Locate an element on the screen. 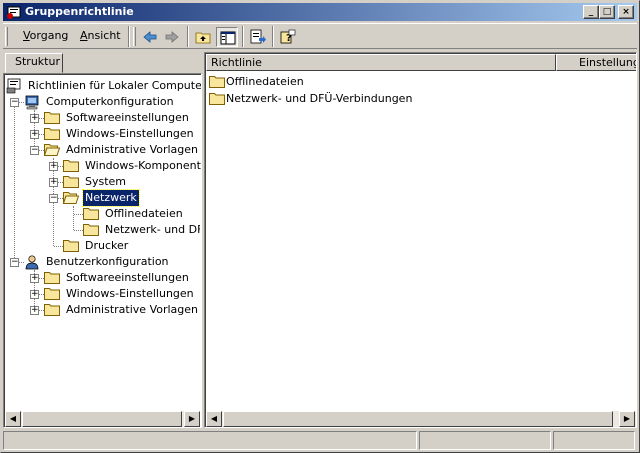 The image size is (640, 453). menu-vorgang: Vorgang is located at coordinates (45, 35).